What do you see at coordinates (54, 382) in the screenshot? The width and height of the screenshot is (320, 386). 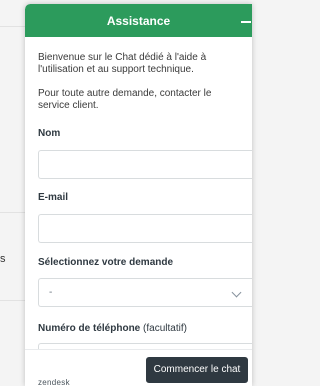 I see `zendesk-brand-link: zendesk` at bounding box center [54, 382].